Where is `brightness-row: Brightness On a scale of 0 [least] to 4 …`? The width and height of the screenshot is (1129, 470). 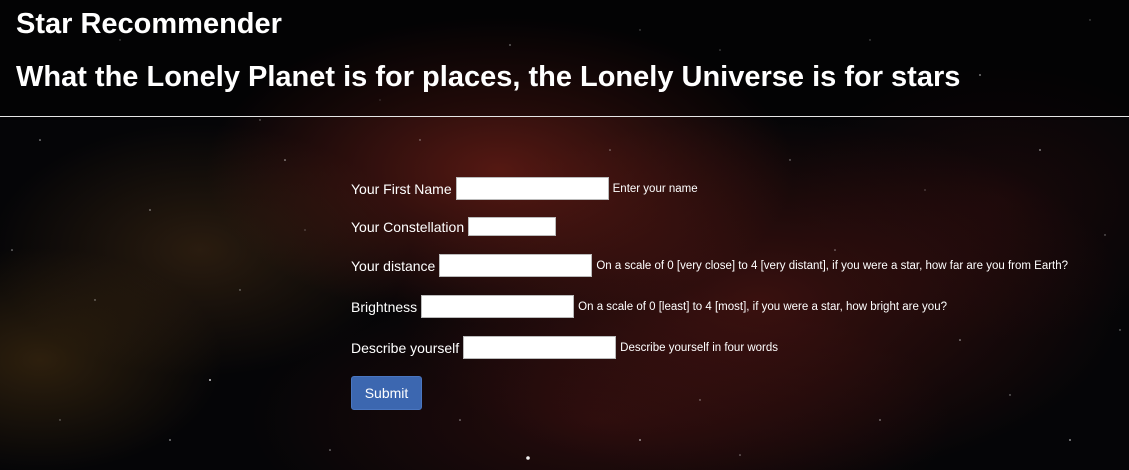
brightness-row: Brightness On a scale of 0 [least] to 4 … is located at coordinates (649, 306).